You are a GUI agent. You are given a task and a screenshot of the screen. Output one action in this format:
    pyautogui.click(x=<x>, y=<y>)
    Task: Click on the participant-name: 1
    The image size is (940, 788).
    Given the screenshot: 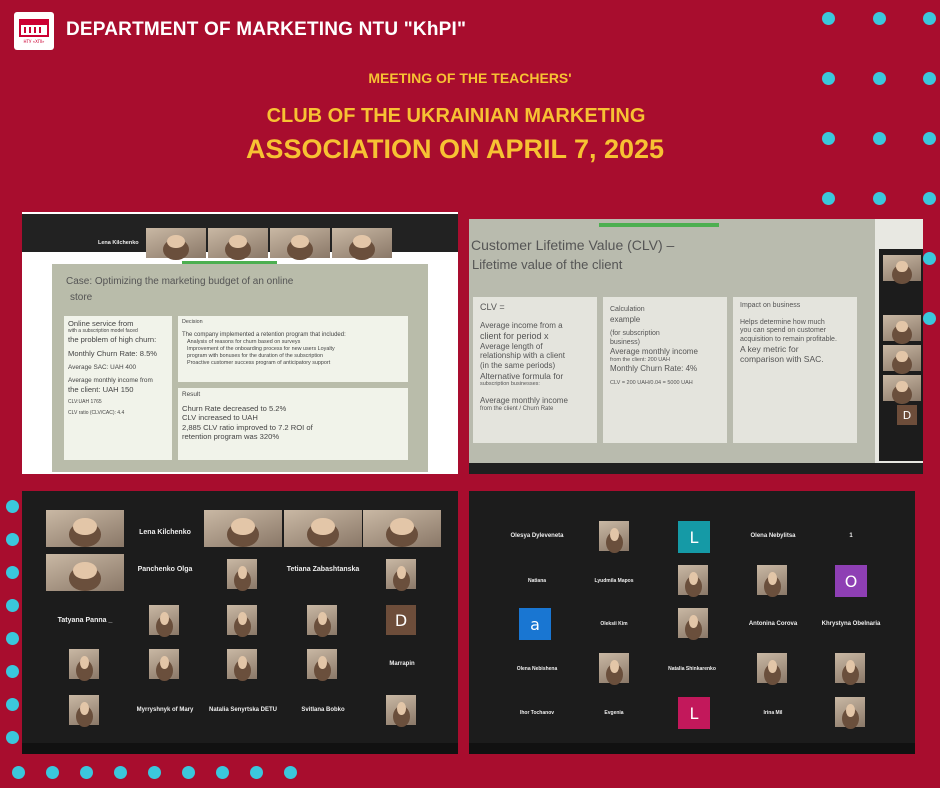 What is the action you would take?
    pyautogui.click(x=851, y=536)
    